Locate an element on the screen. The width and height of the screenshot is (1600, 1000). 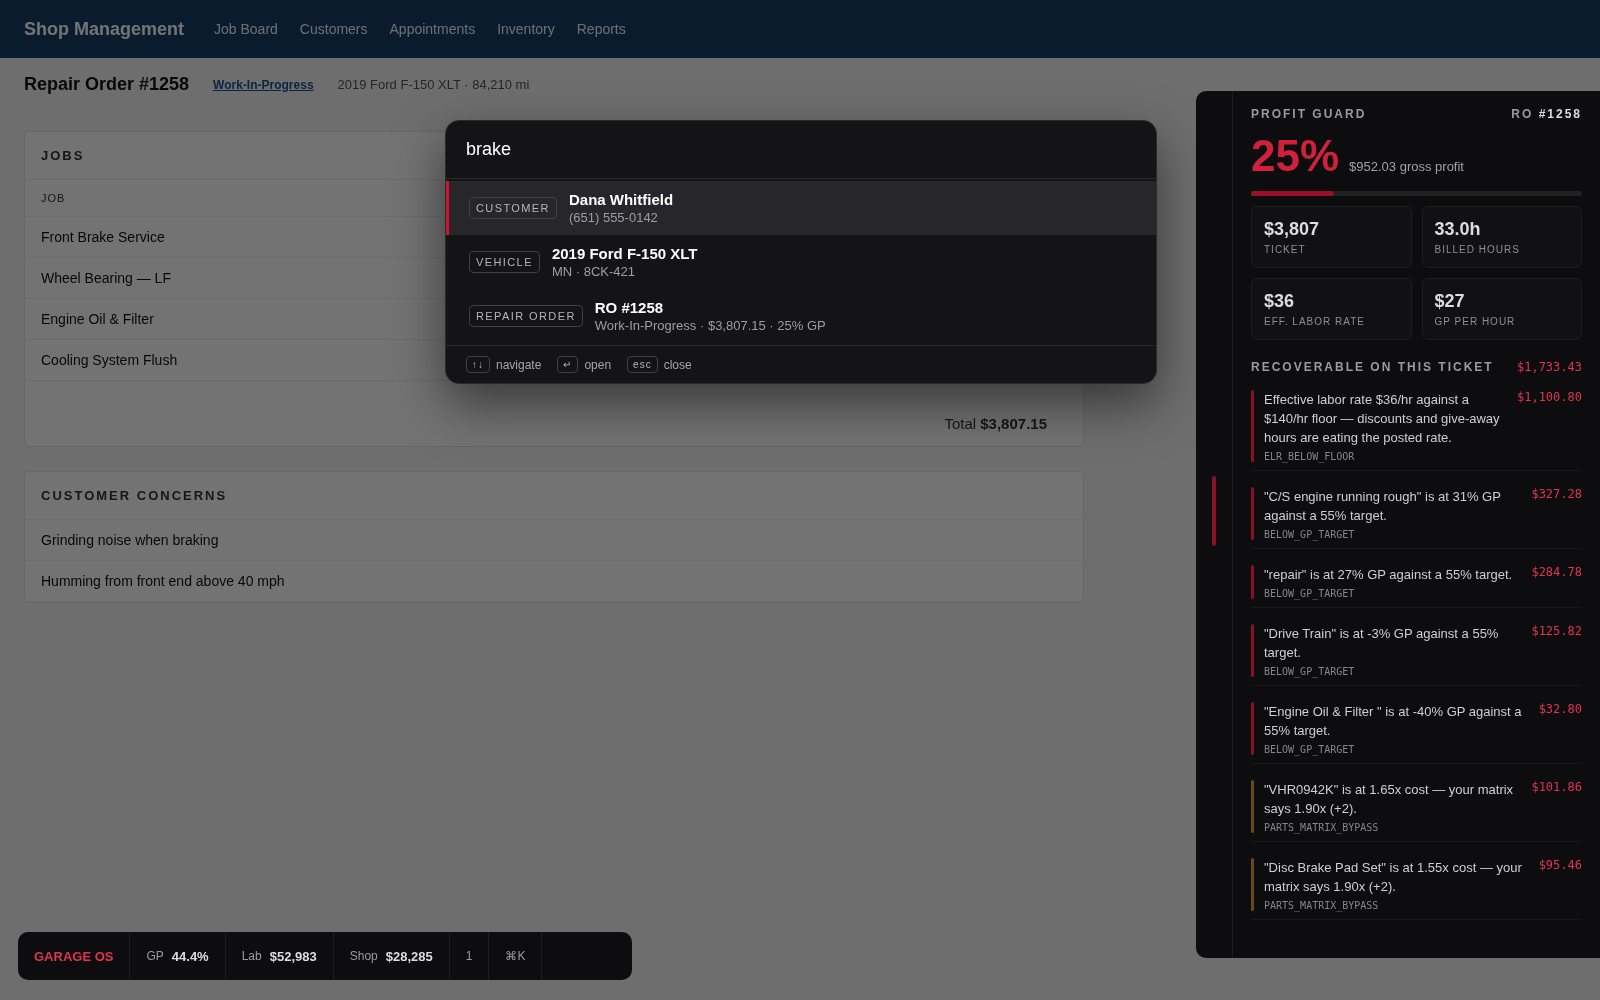
gross-profit: $952.03 gross profit is located at coordinates (1406, 166).